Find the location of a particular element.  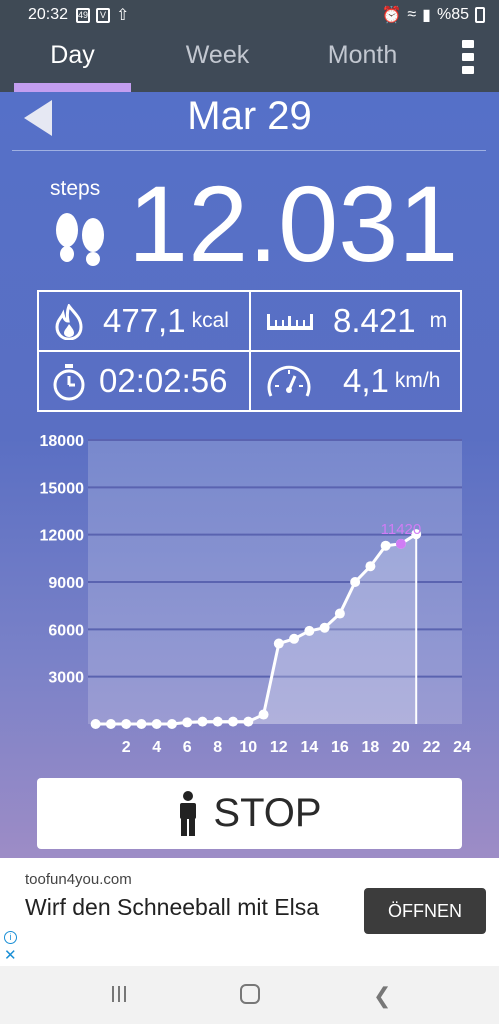

battery-percent: %85 is located at coordinates (452, 14).